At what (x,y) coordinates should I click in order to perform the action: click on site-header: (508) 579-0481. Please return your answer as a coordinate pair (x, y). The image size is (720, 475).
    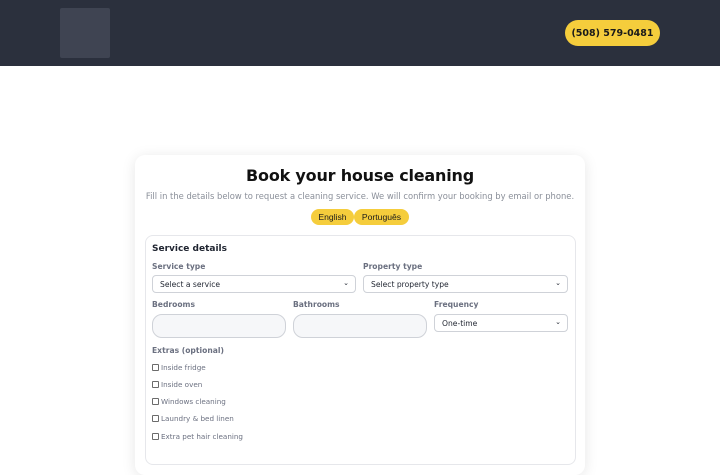
    Looking at the image, I should click on (360, 33).